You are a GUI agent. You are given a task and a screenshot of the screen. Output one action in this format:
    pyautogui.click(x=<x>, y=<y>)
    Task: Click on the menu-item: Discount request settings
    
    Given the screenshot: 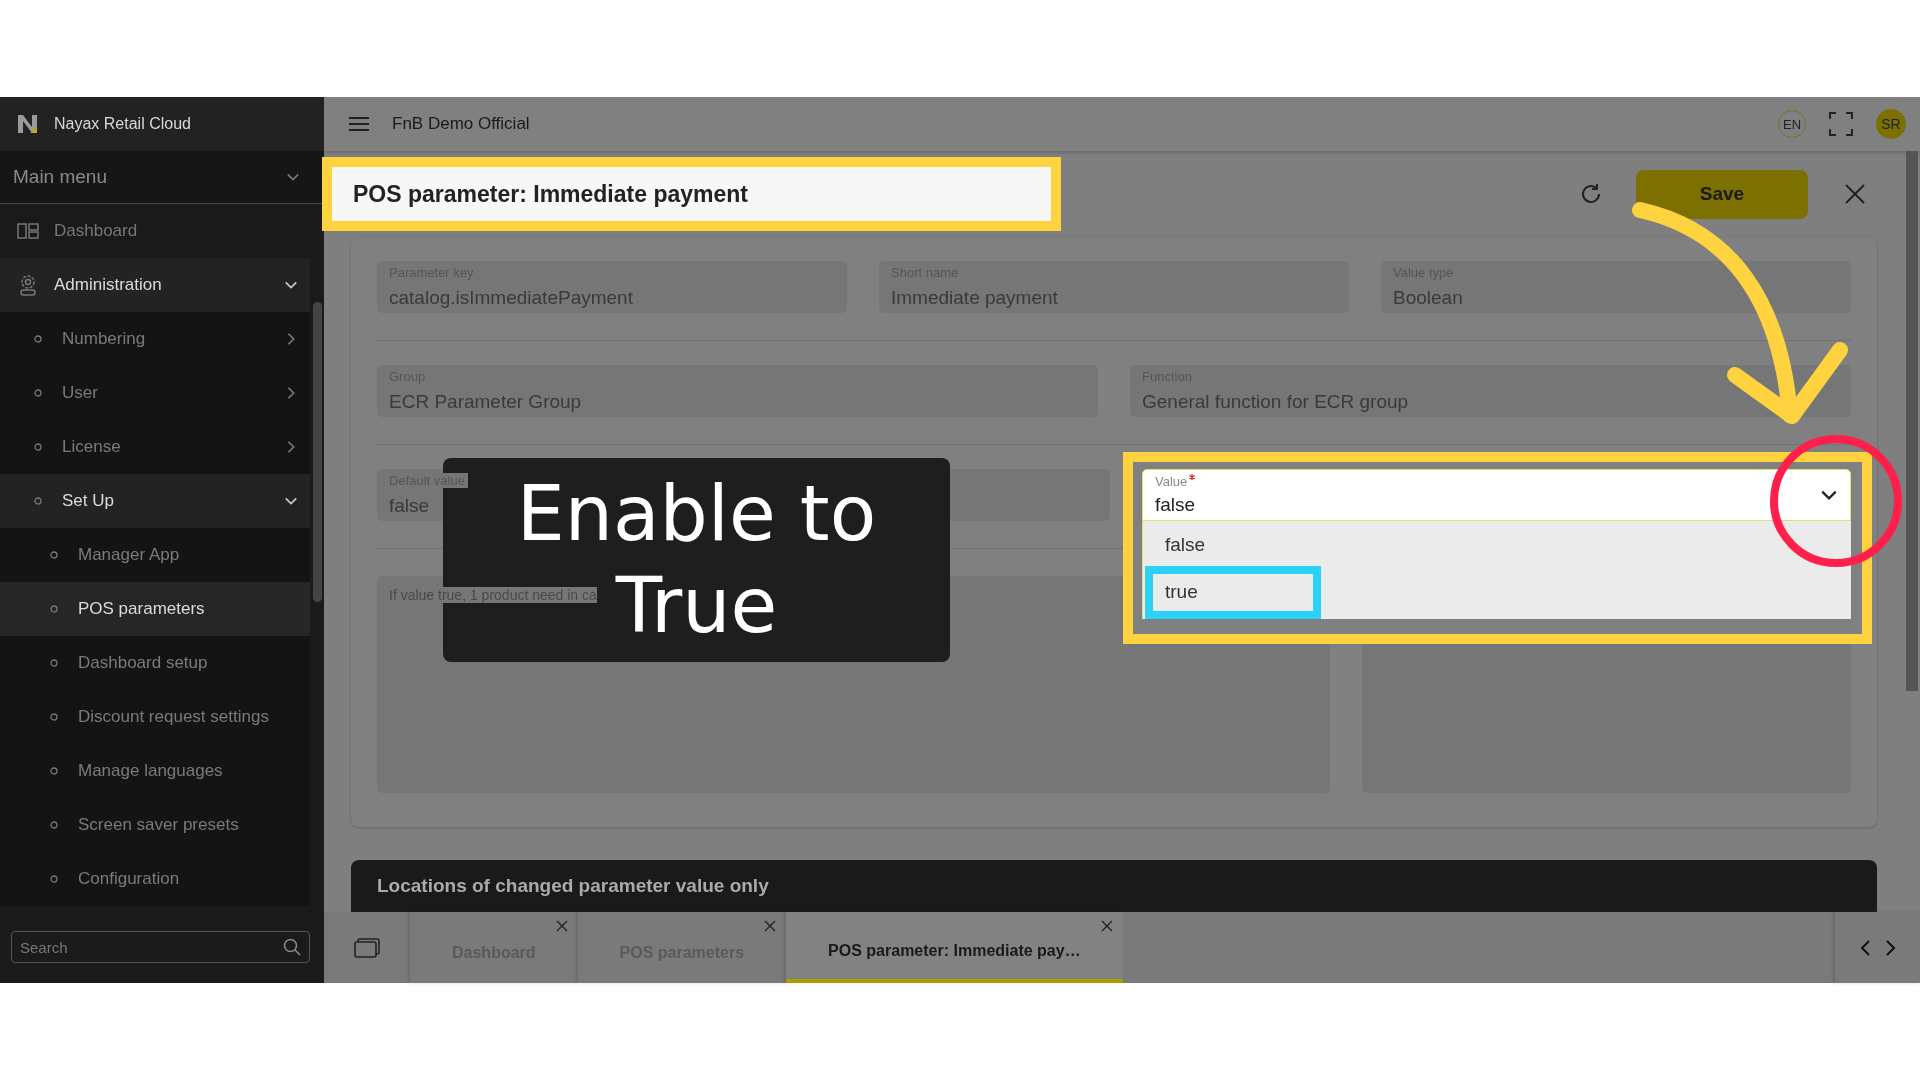 What is the action you would take?
    pyautogui.click(x=155, y=717)
    